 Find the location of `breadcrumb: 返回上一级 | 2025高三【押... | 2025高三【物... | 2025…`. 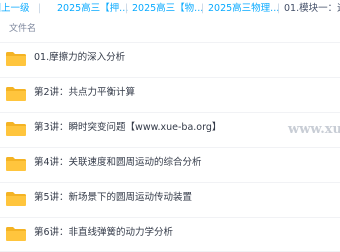

breadcrumb: 返回上一级 | 2025高三【押... | 2025高三【物... | 2025… is located at coordinates (170, 8).